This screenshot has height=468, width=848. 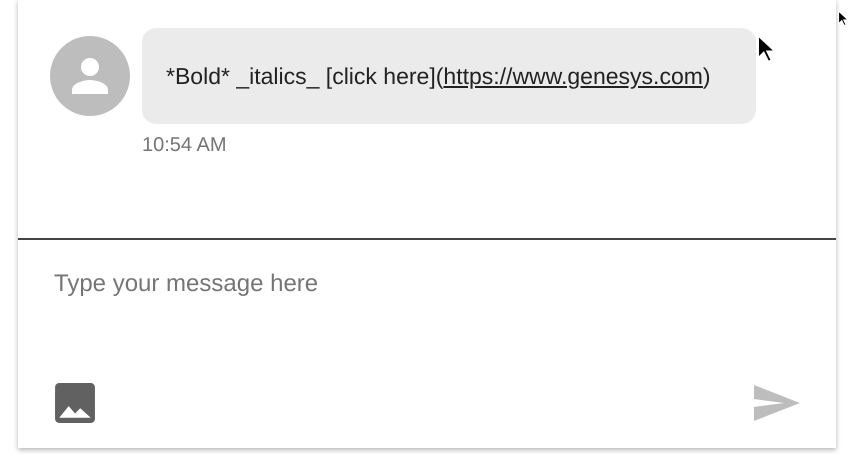 I want to click on avatar-icon, so click(x=90, y=76).